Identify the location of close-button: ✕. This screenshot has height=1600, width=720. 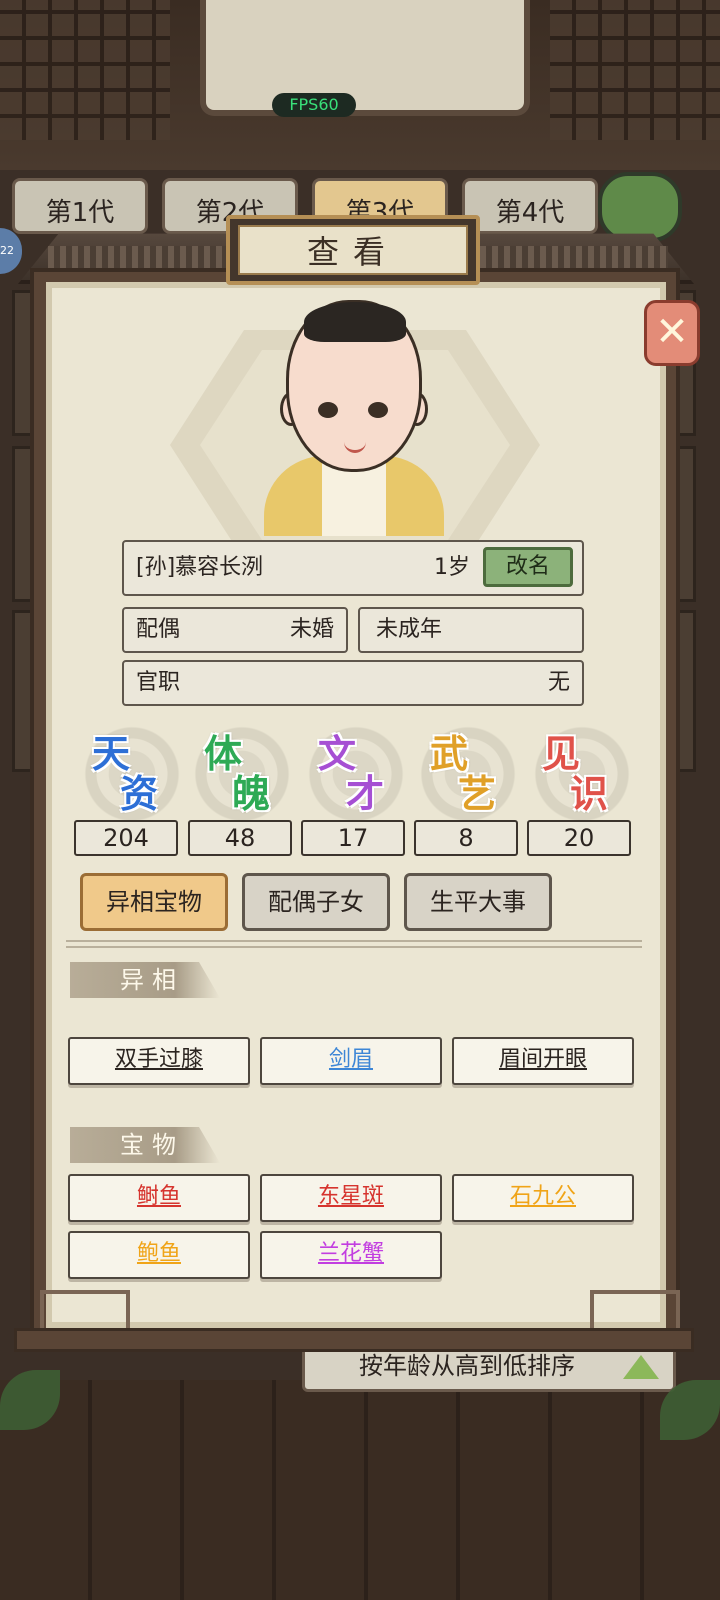
(672, 333).